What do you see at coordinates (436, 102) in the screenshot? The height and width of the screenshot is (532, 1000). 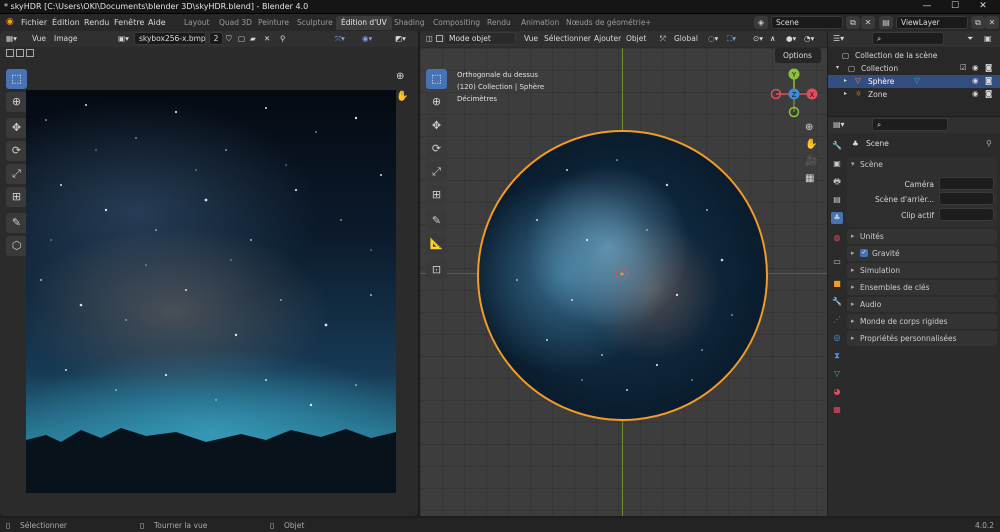 I see `viewport-cursor-tool-icon: ⊕` at bounding box center [436, 102].